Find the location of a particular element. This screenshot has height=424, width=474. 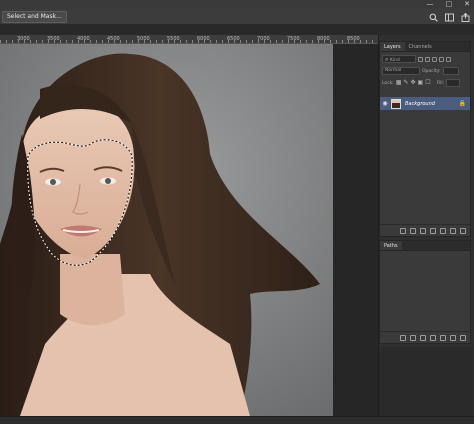

paths-panel-tabs: Paths is located at coordinates (425, 246).